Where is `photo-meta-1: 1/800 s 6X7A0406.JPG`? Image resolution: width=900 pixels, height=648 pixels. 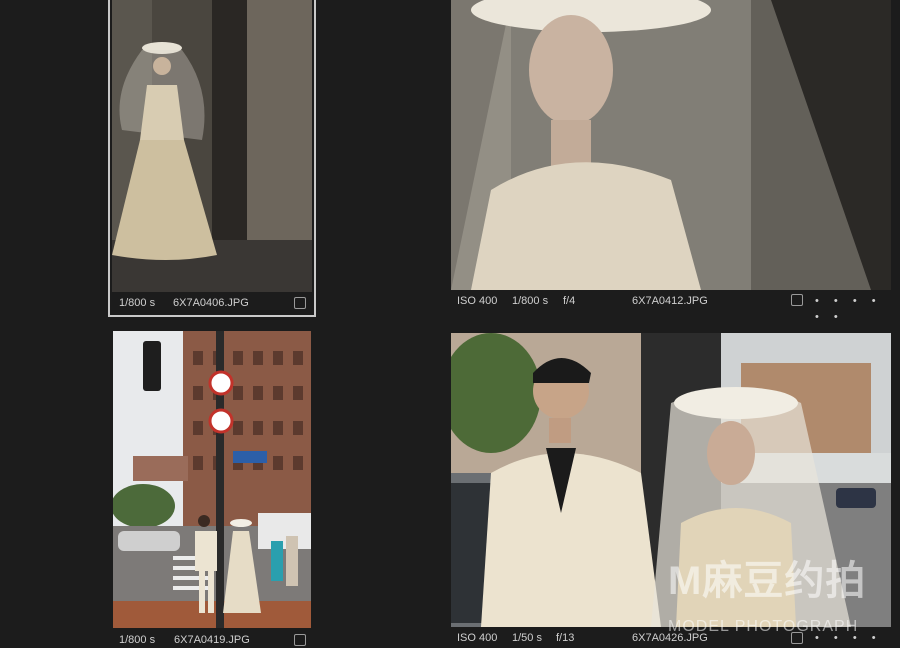 photo-meta-1: 1/800 s 6X7A0406.JPG is located at coordinates (212, 303).